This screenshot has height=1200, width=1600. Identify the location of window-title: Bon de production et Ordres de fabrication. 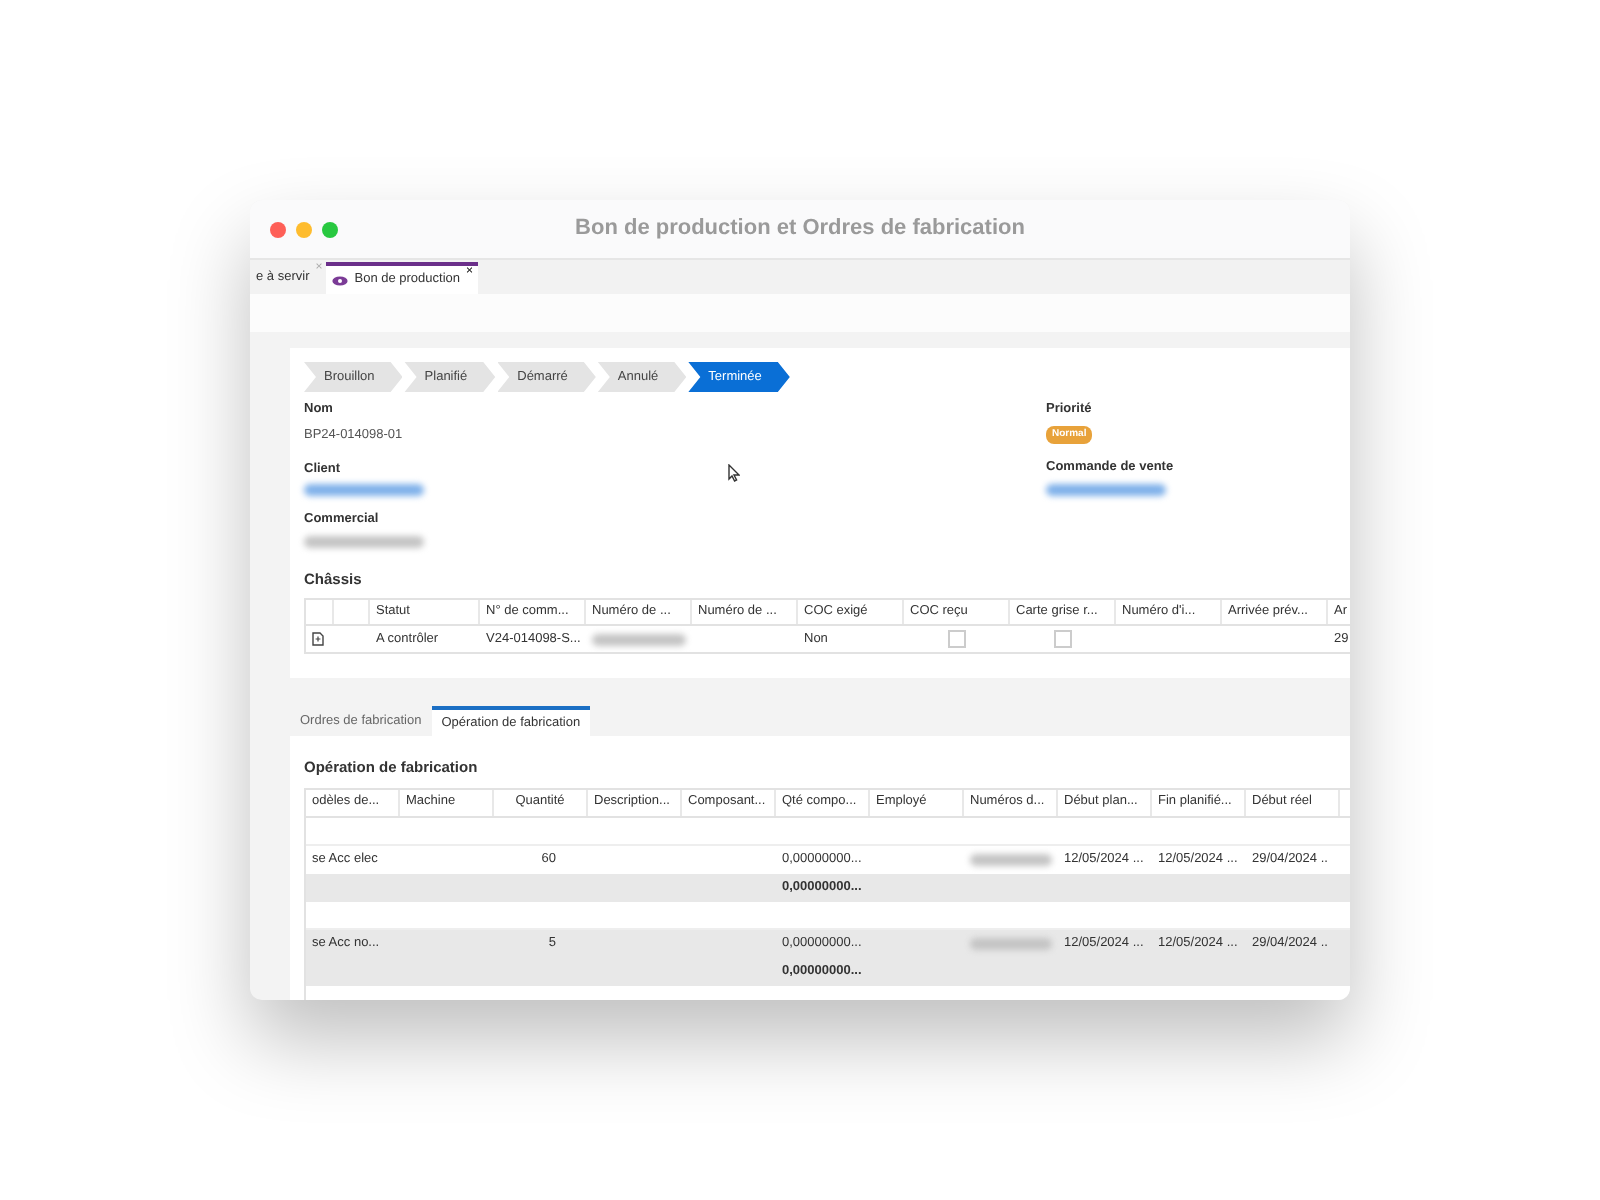
(800, 229).